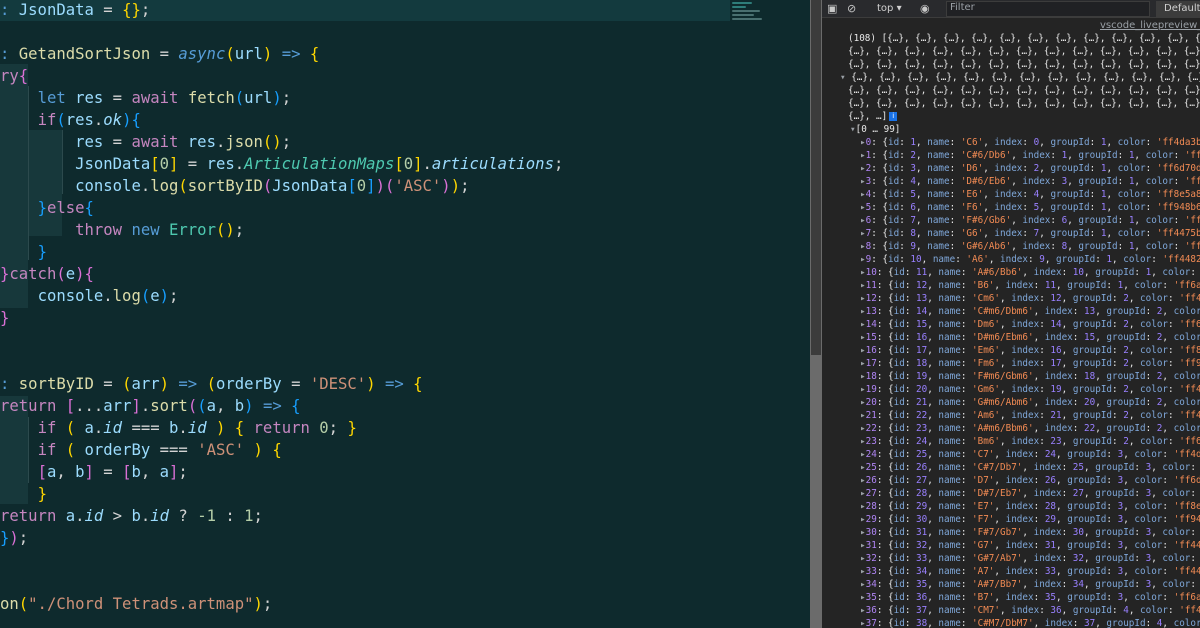 The image size is (1200, 628). I want to click on console-token: index, so click(1019, 506).